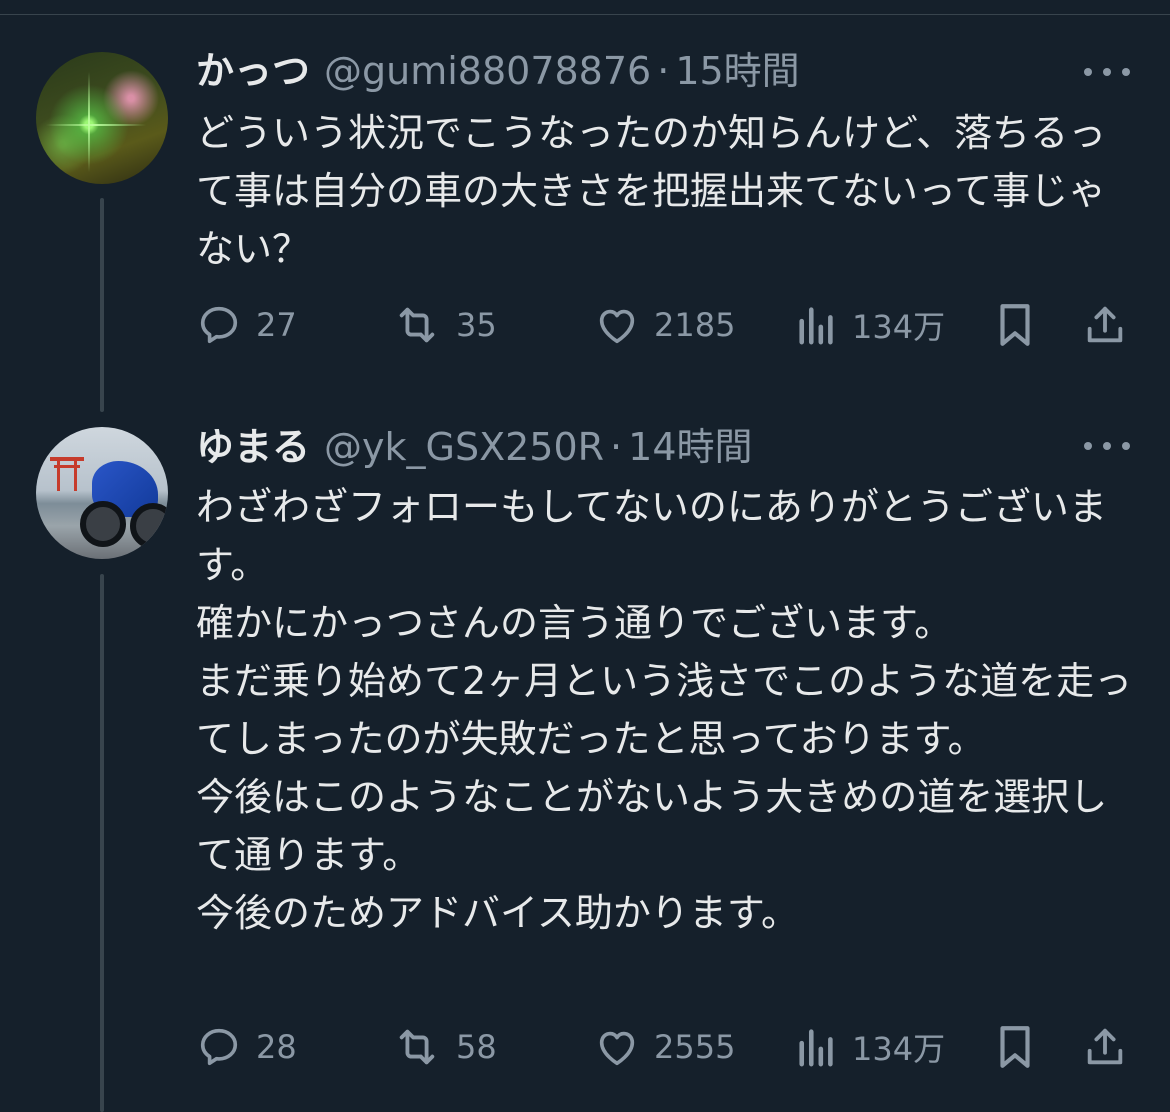 The image size is (1170, 1112). Describe the element at coordinates (253, 447) in the screenshot. I see `display-name: ゆまる` at that location.